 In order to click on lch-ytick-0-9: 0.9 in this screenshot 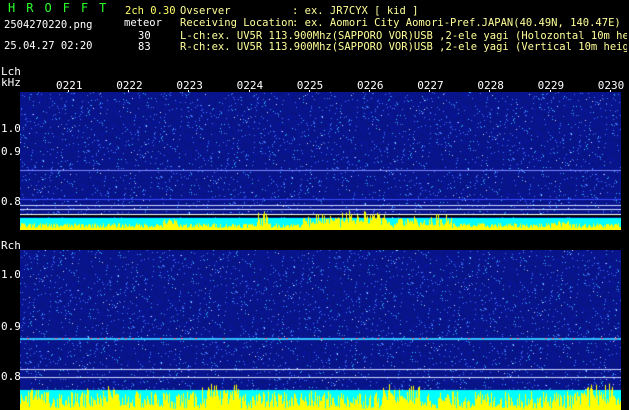, I will do `click(11, 151)`.